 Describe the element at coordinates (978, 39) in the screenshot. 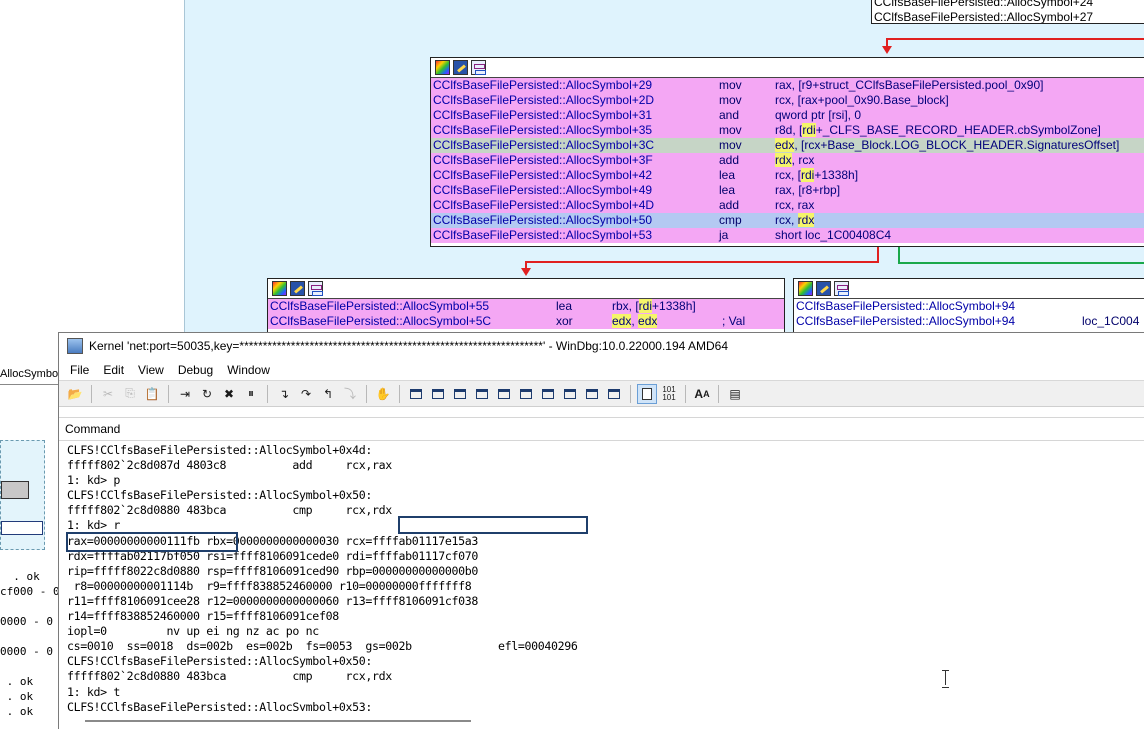

I see `edge-top-to-main` at that location.